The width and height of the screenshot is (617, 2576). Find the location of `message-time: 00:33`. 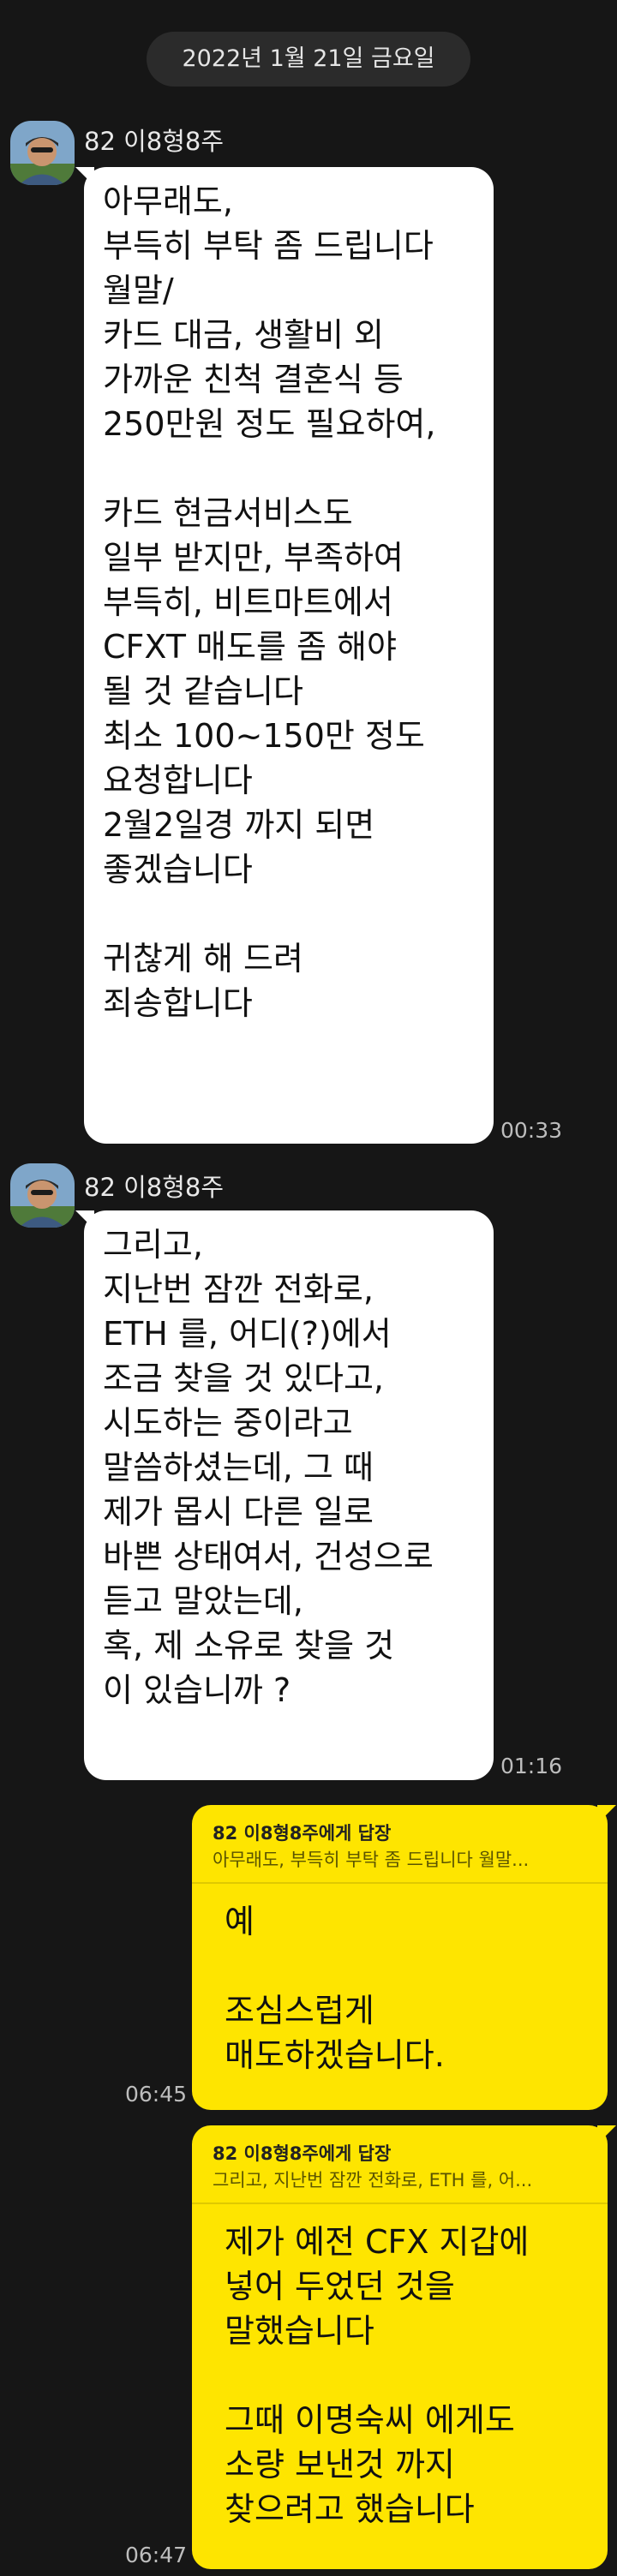

message-time: 00:33 is located at coordinates (531, 1130).